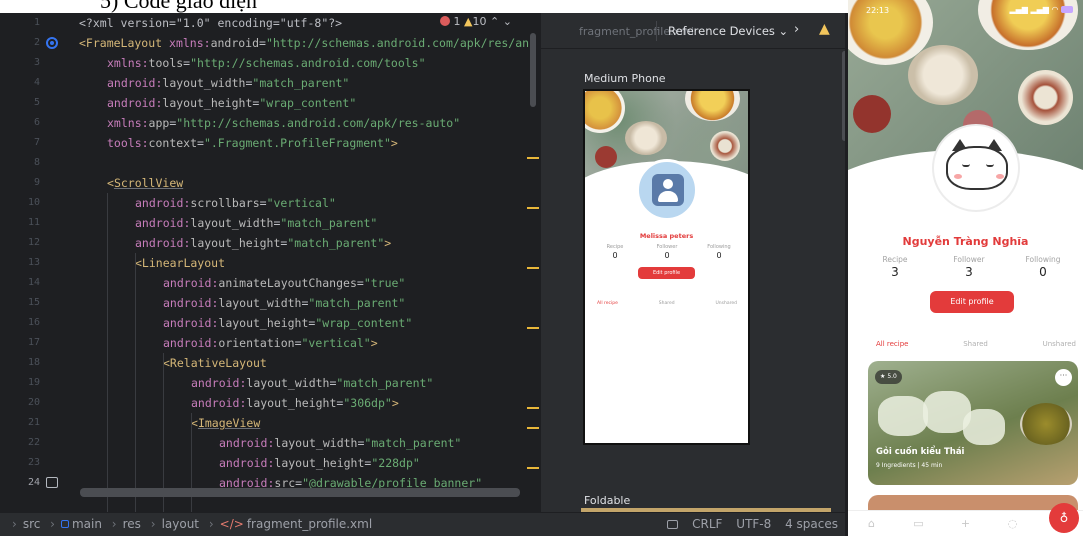 Image resolution: width=1083 pixels, height=536 pixels. Describe the element at coordinates (20, 363) in the screenshot. I see `line-number: 18` at that location.